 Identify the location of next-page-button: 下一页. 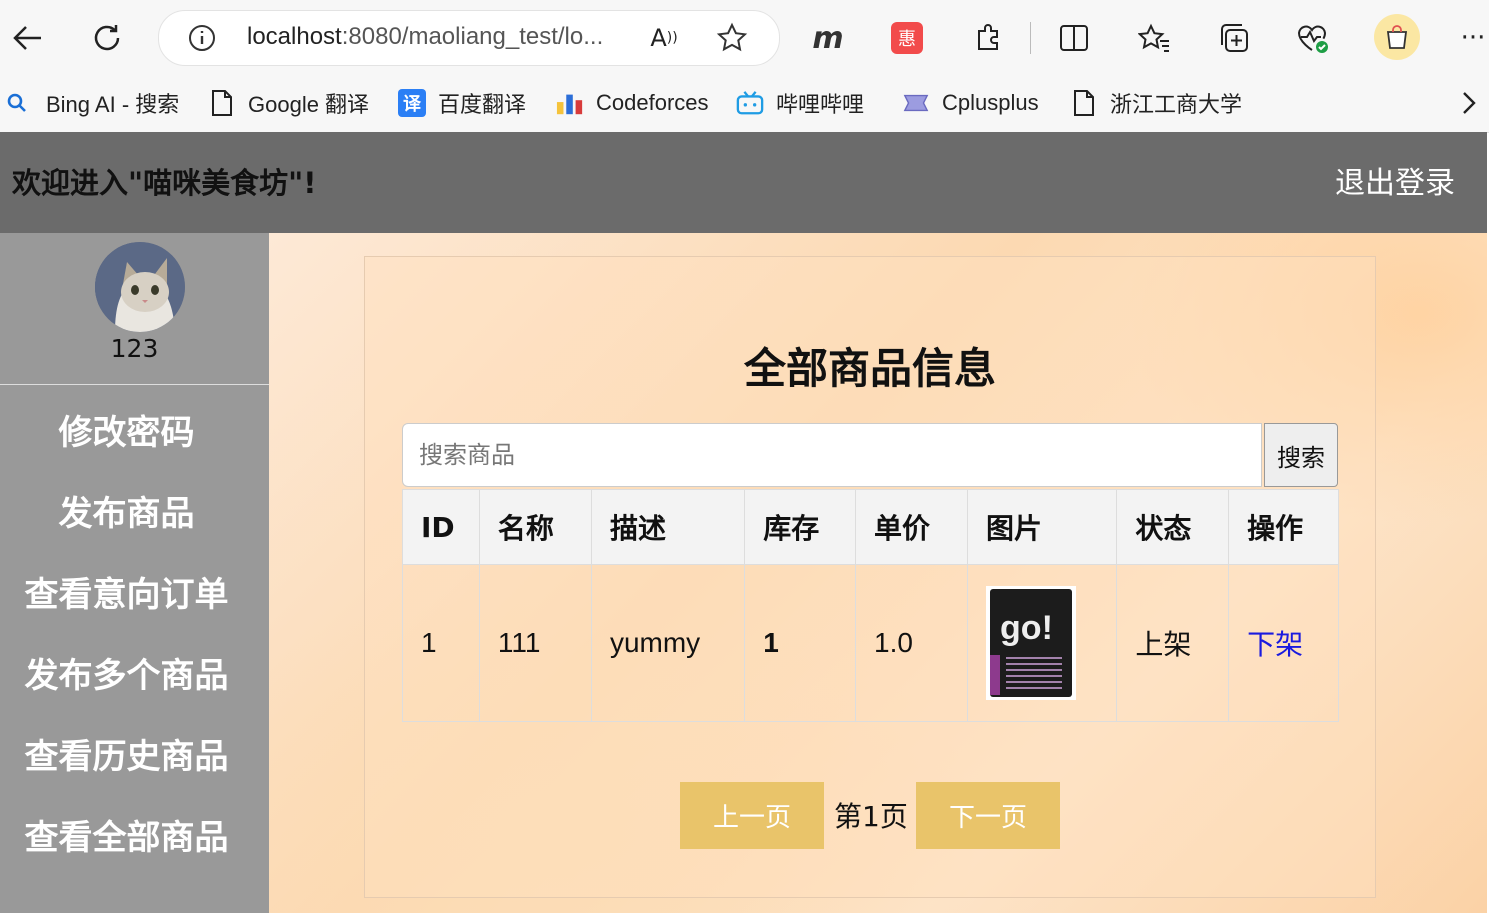
(988, 815).